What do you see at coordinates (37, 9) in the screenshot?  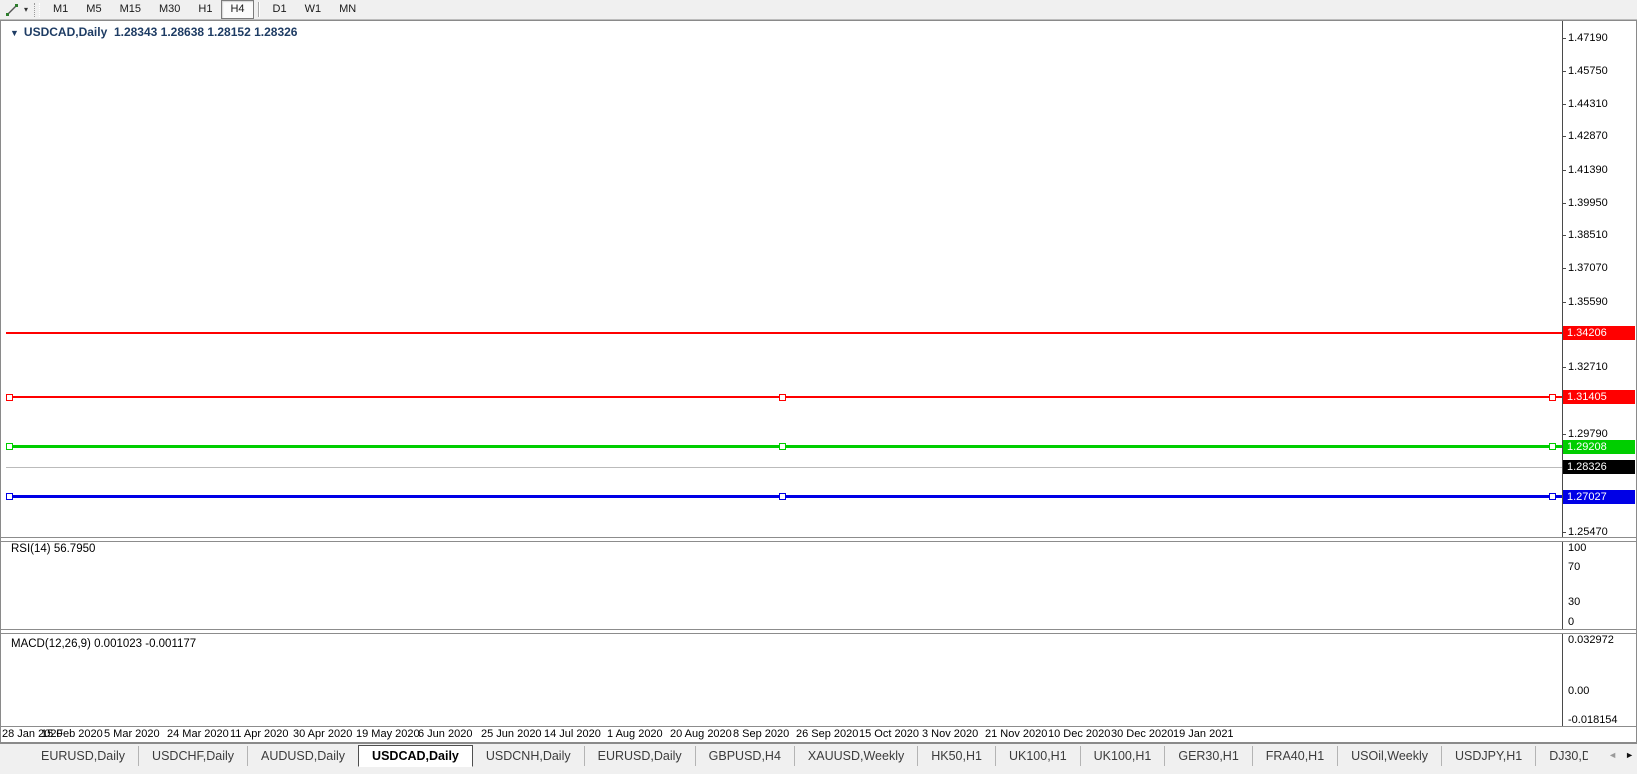 I see `toolbar-grip` at bounding box center [37, 9].